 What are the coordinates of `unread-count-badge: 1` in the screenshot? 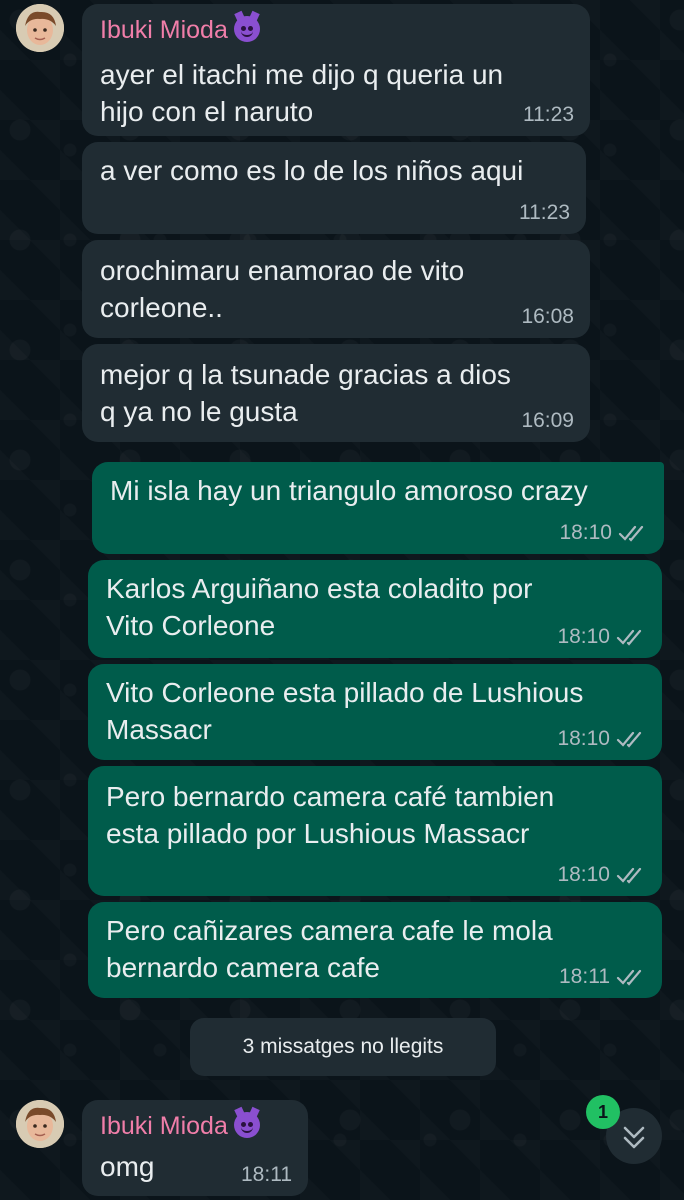 It's located at (603, 1112).